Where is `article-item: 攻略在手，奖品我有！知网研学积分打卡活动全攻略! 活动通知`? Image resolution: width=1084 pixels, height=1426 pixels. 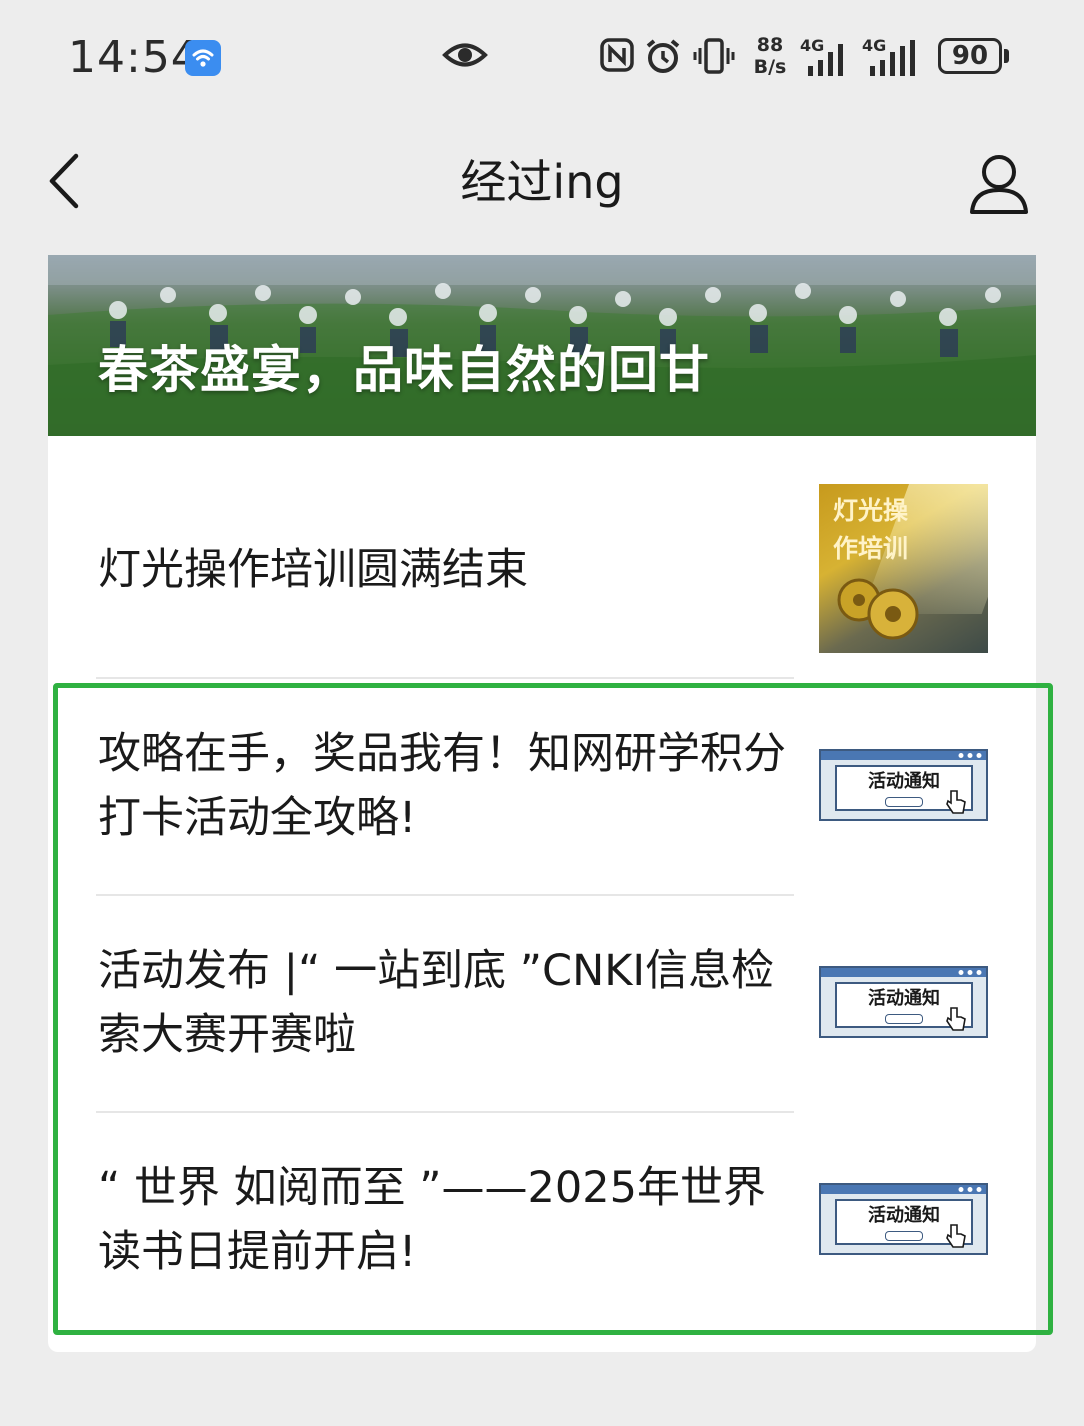 article-item: 攻略在手，奖品我有！知网研学积分打卡活动全攻略! 活动通知 is located at coordinates (542, 786).